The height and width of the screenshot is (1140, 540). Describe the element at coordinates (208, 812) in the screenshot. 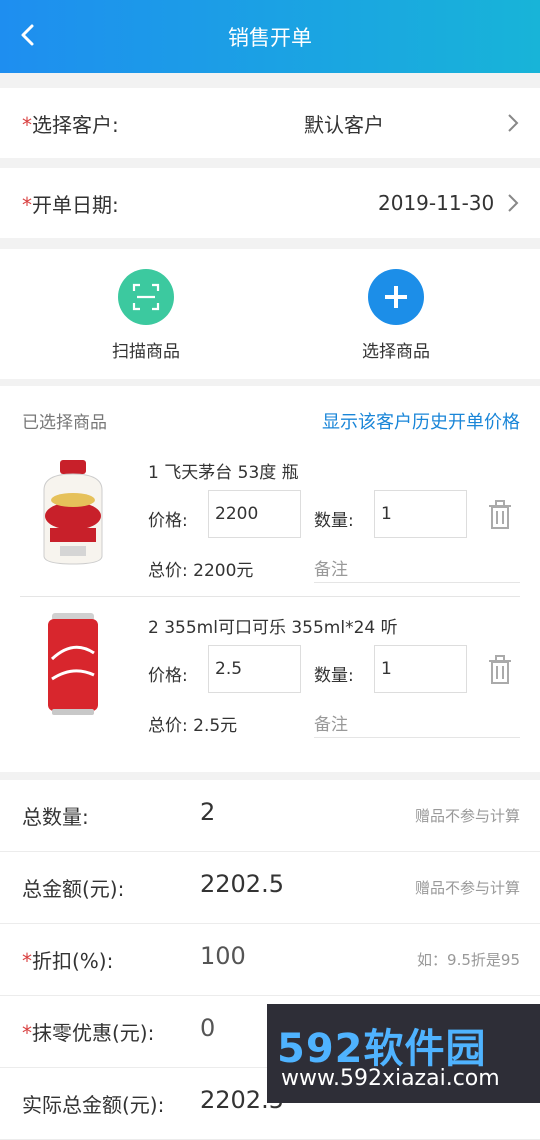

I see `total-quantity-value: 2` at that location.